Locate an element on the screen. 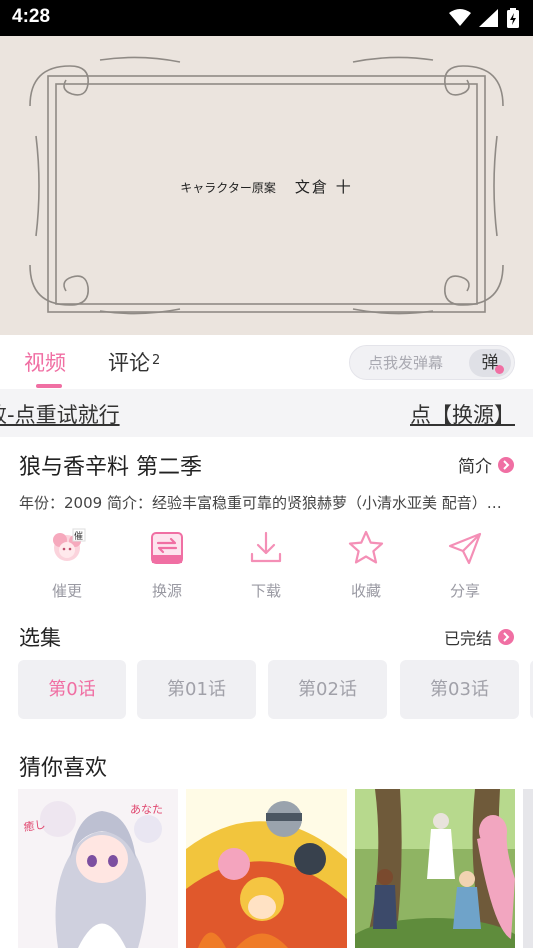  episodes-title: 选集 is located at coordinates (40, 638).